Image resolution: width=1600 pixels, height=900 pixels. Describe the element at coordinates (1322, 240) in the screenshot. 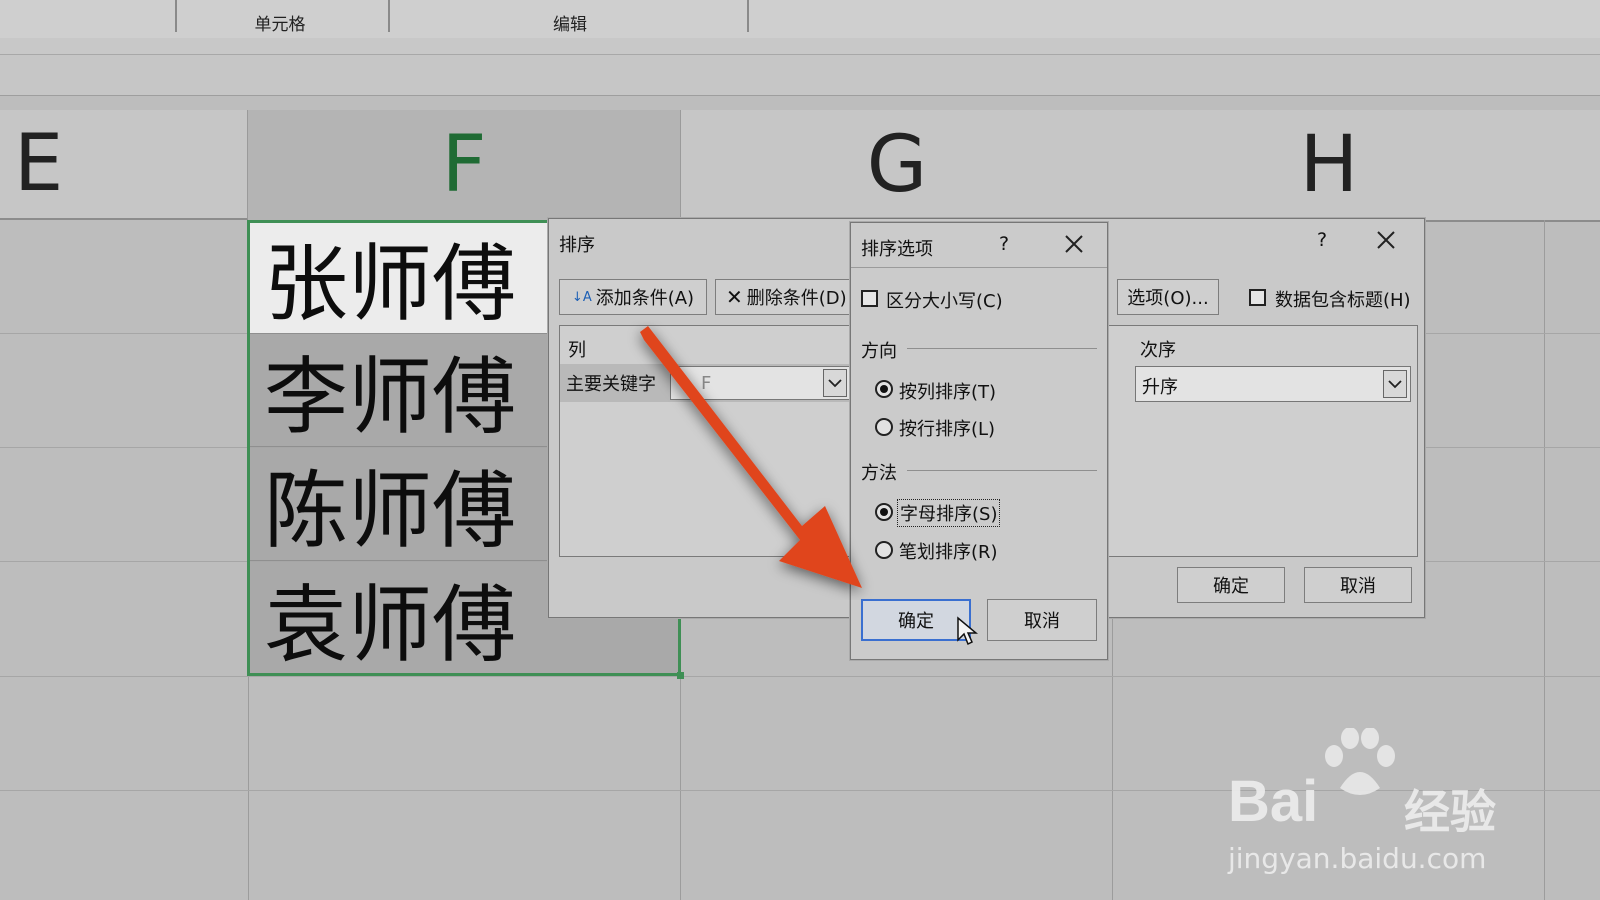

I see `sort-help-button: ?` at that location.